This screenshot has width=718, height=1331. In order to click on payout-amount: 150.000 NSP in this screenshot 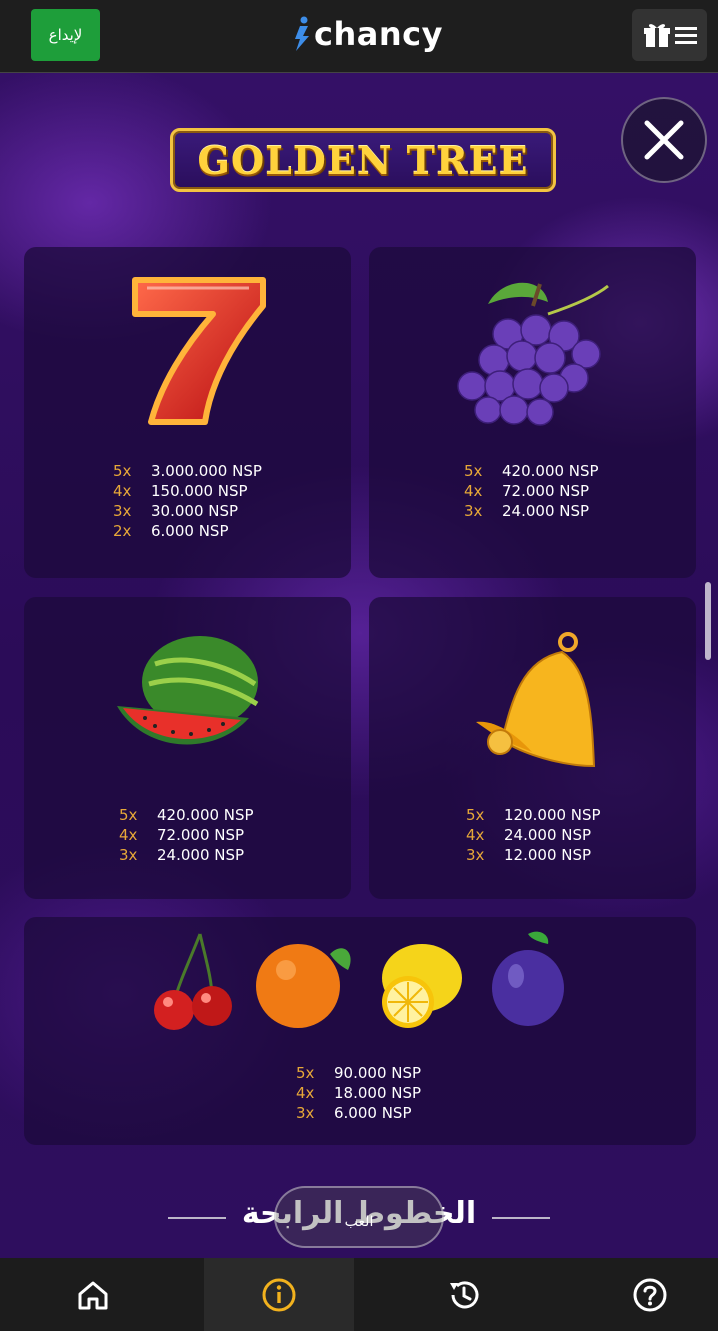, I will do `click(199, 491)`.